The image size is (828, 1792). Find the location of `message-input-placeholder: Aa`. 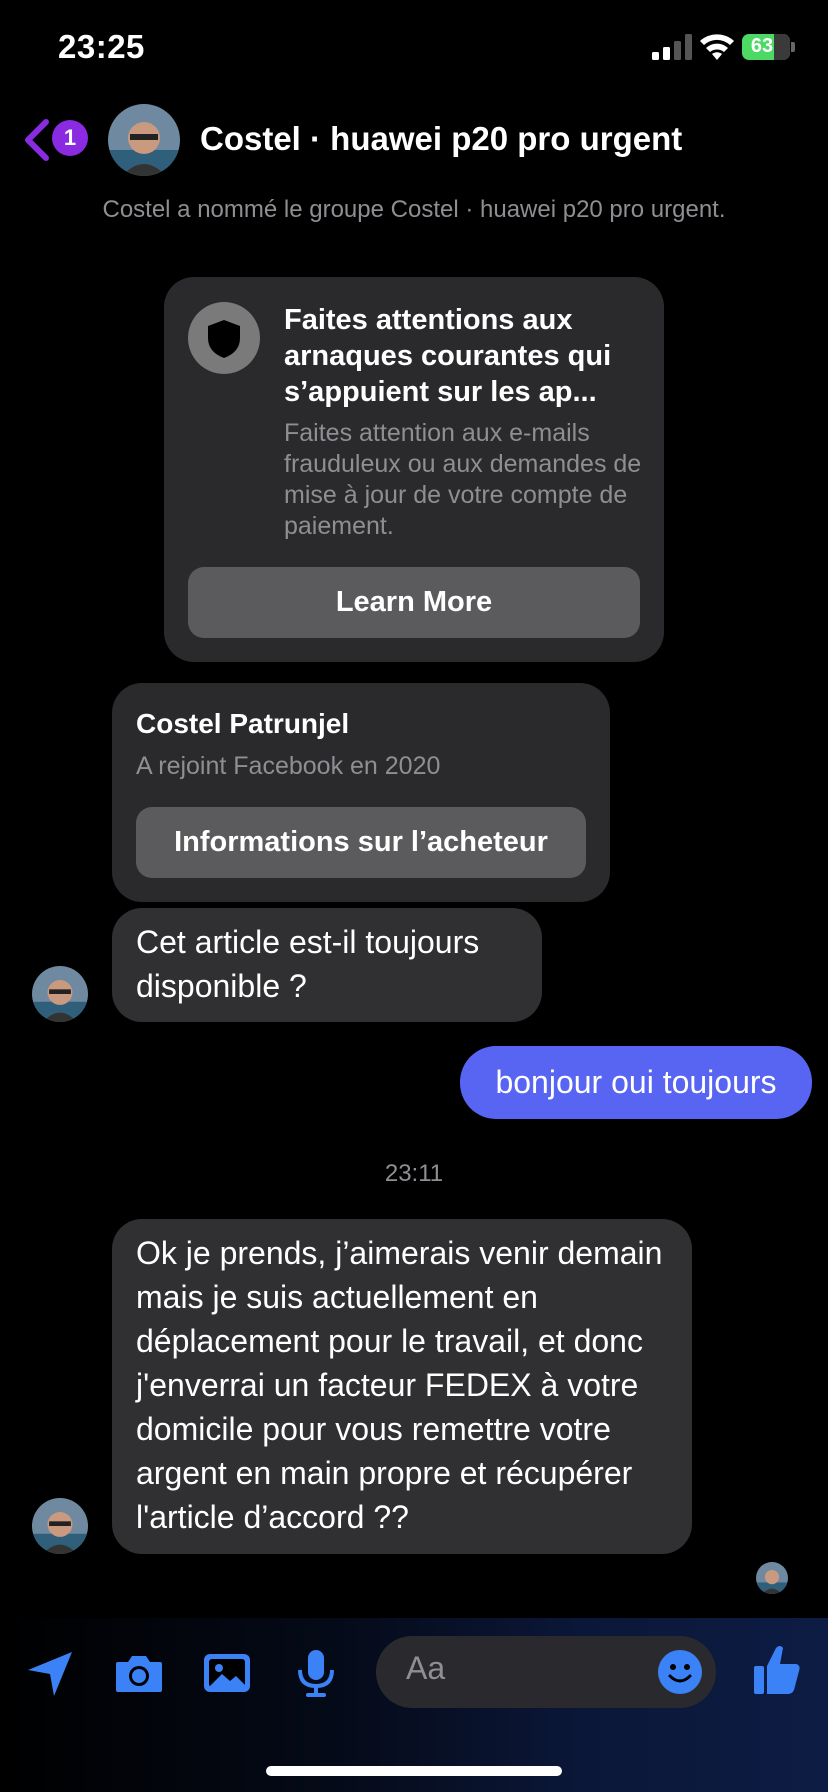

message-input-placeholder: Aa is located at coordinates (425, 1668).